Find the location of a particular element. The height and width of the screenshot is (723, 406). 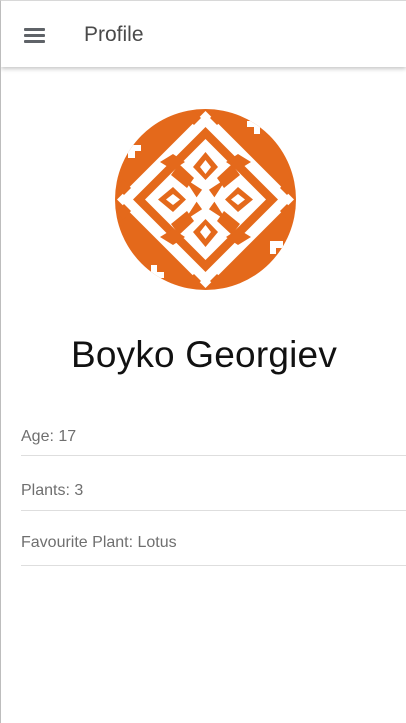

profile-avatar is located at coordinates (205, 199).